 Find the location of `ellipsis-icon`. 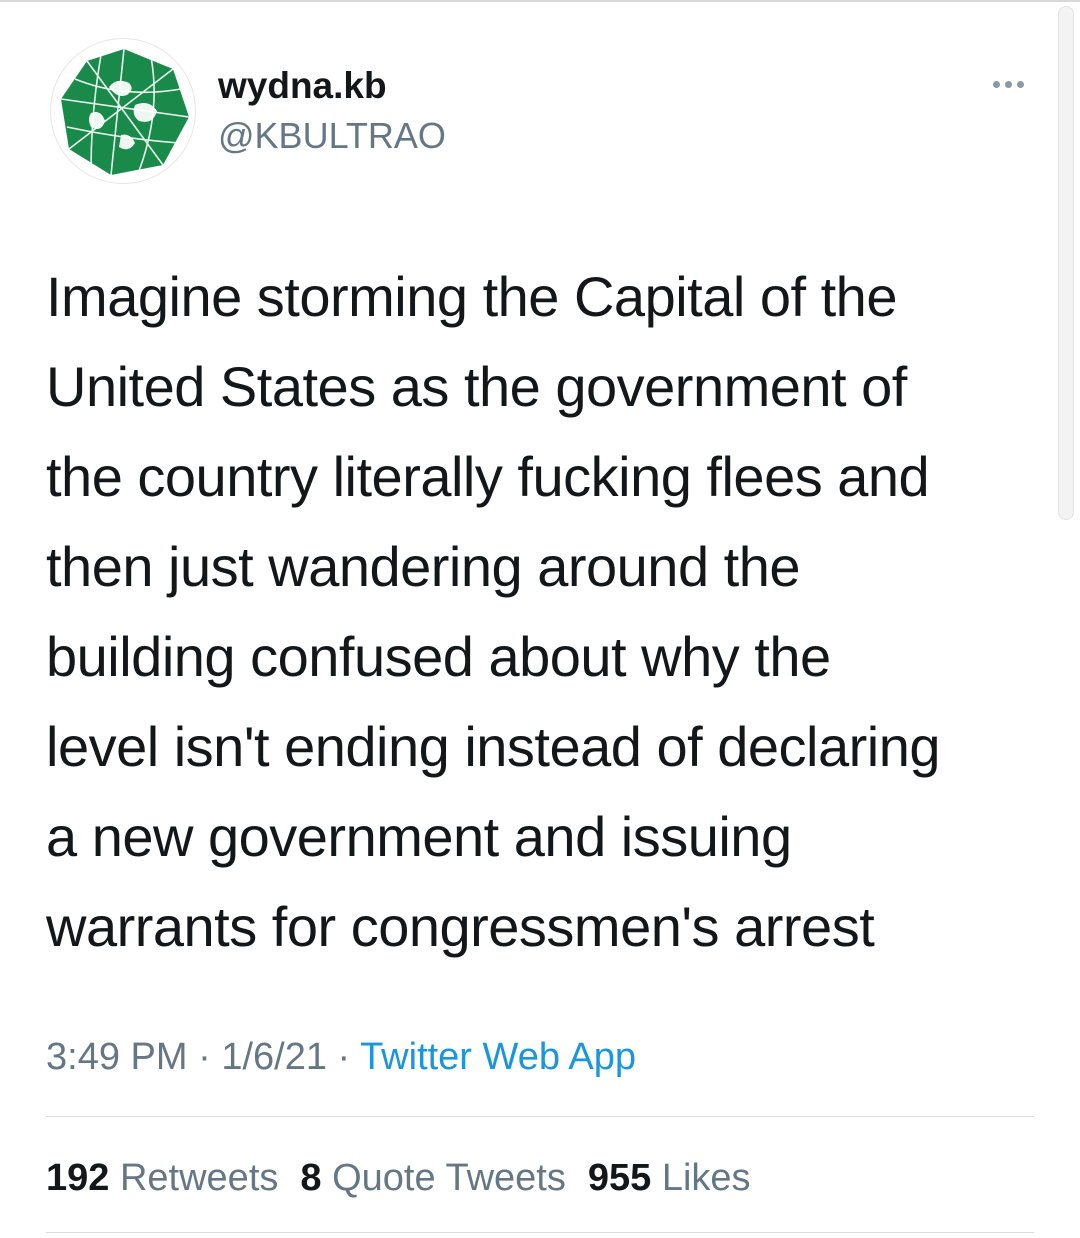

ellipsis-icon is located at coordinates (1008, 84).